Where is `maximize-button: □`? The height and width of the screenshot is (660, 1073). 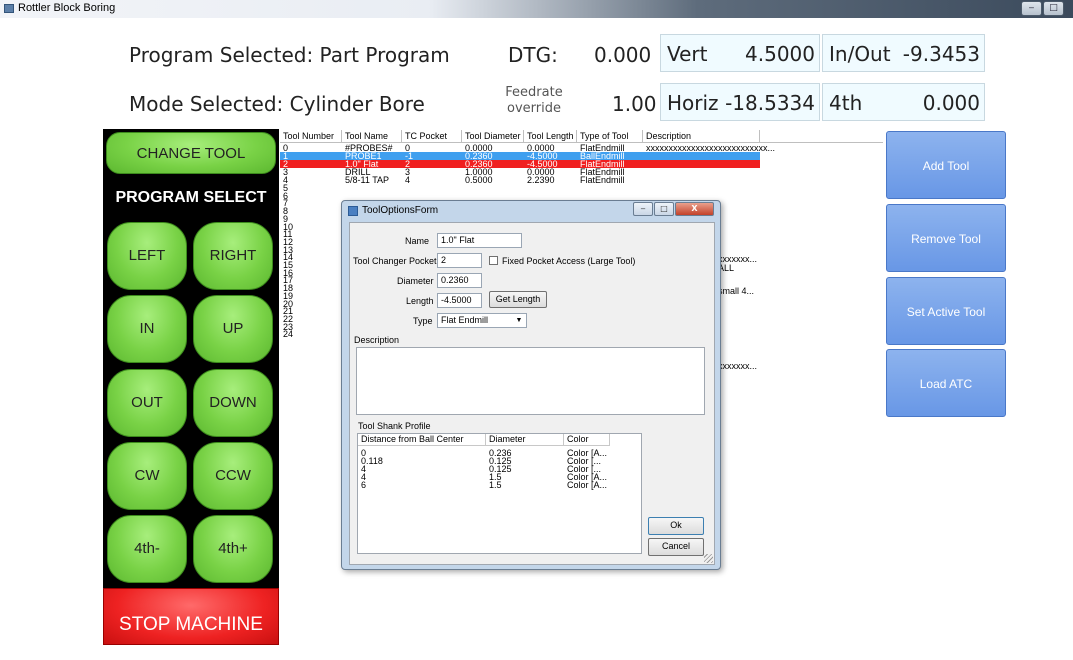 maximize-button: □ is located at coordinates (1053, 8).